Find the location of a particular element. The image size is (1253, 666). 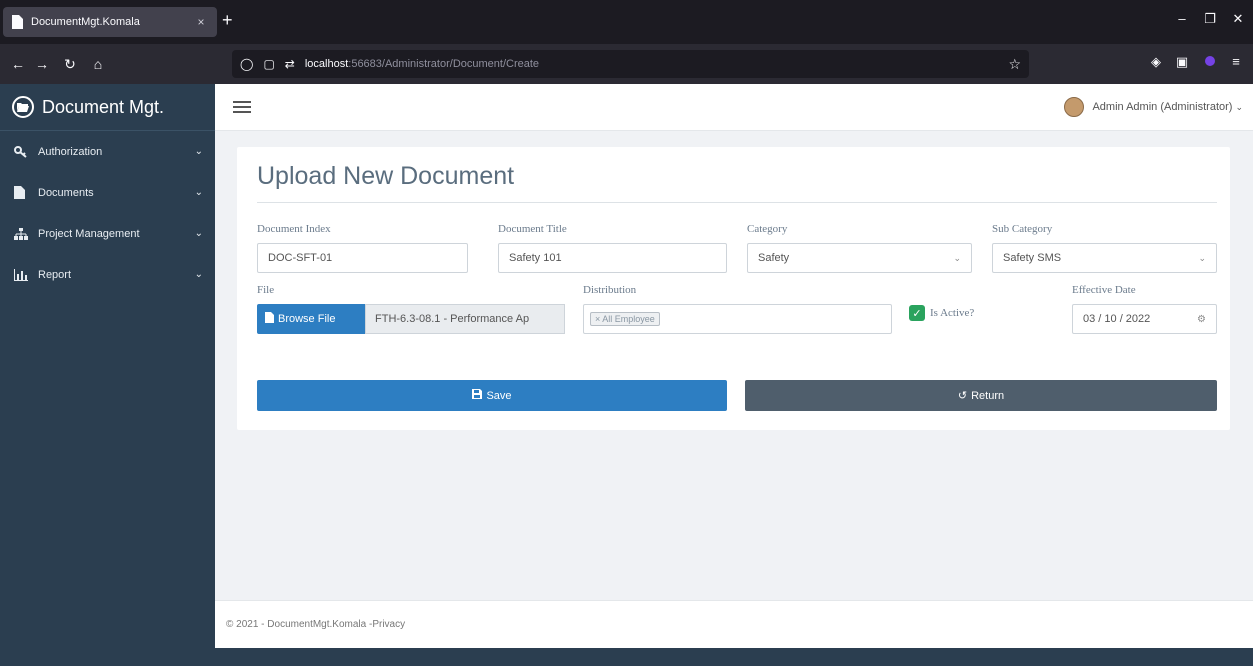

file-name-field: FTH-6.3-08.1 - Performance Ap is located at coordinates (465, 319).